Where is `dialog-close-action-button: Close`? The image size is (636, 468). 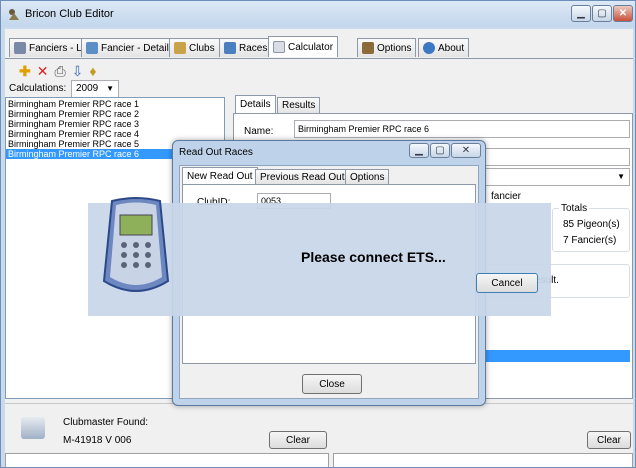 dialog-close-action-button: Close is located at coordinates (332, 384).